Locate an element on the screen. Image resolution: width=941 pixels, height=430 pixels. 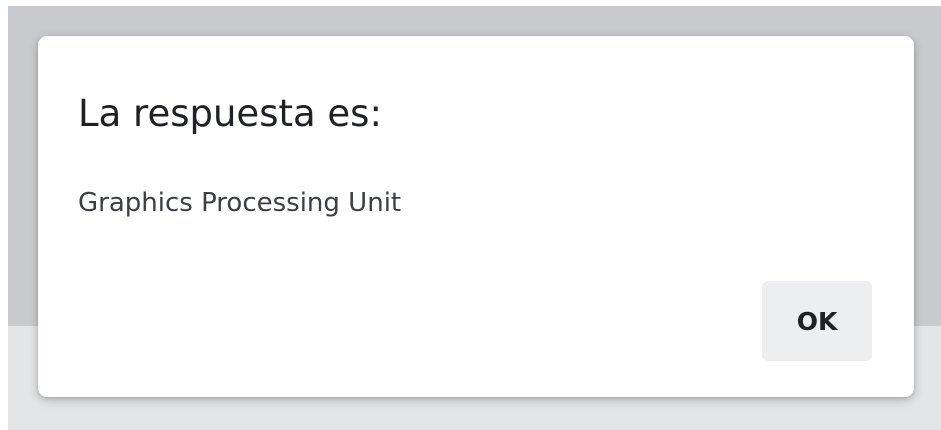
dialog-title: La respuesta es: is located at coordinates (230, 113).